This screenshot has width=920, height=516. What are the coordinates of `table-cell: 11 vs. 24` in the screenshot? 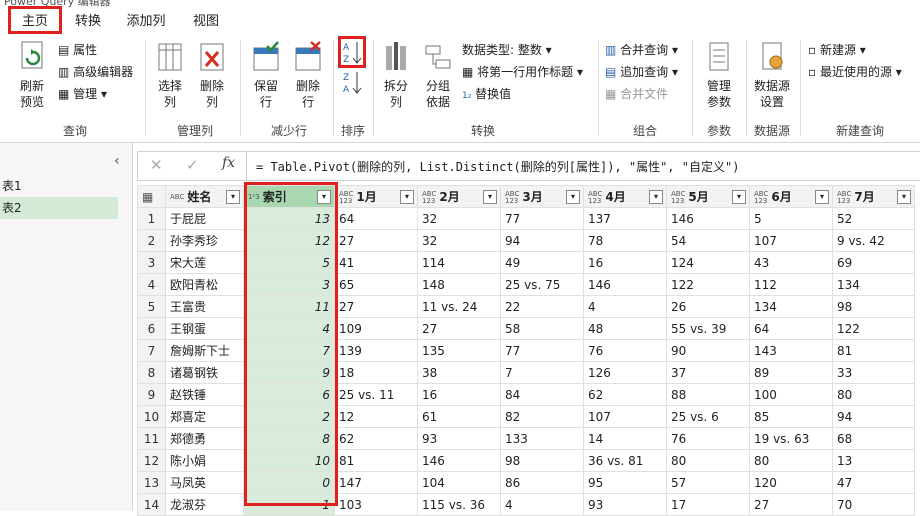 It's located at (459, 306).